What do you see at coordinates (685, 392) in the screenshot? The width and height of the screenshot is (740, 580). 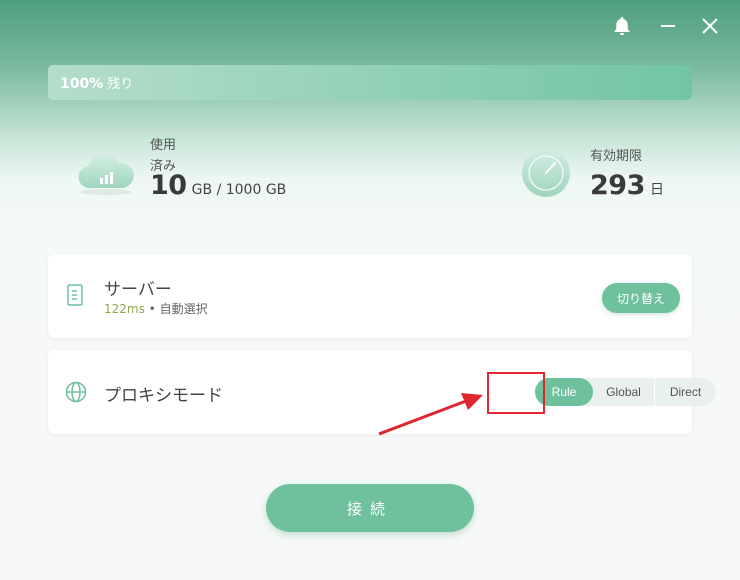 I see `proxy-mode-direct: Direct` at bounding box center [685, 392].